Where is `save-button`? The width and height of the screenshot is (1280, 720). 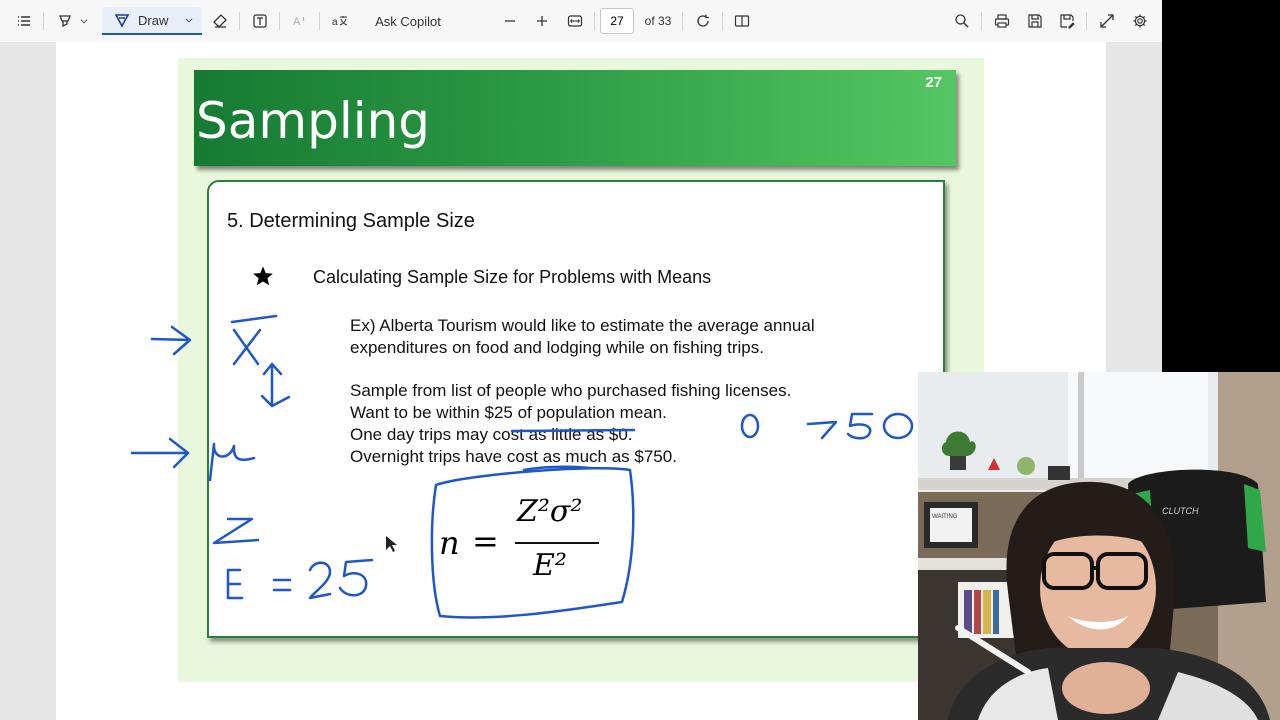
save-button is located at coordinates (1035, 21).